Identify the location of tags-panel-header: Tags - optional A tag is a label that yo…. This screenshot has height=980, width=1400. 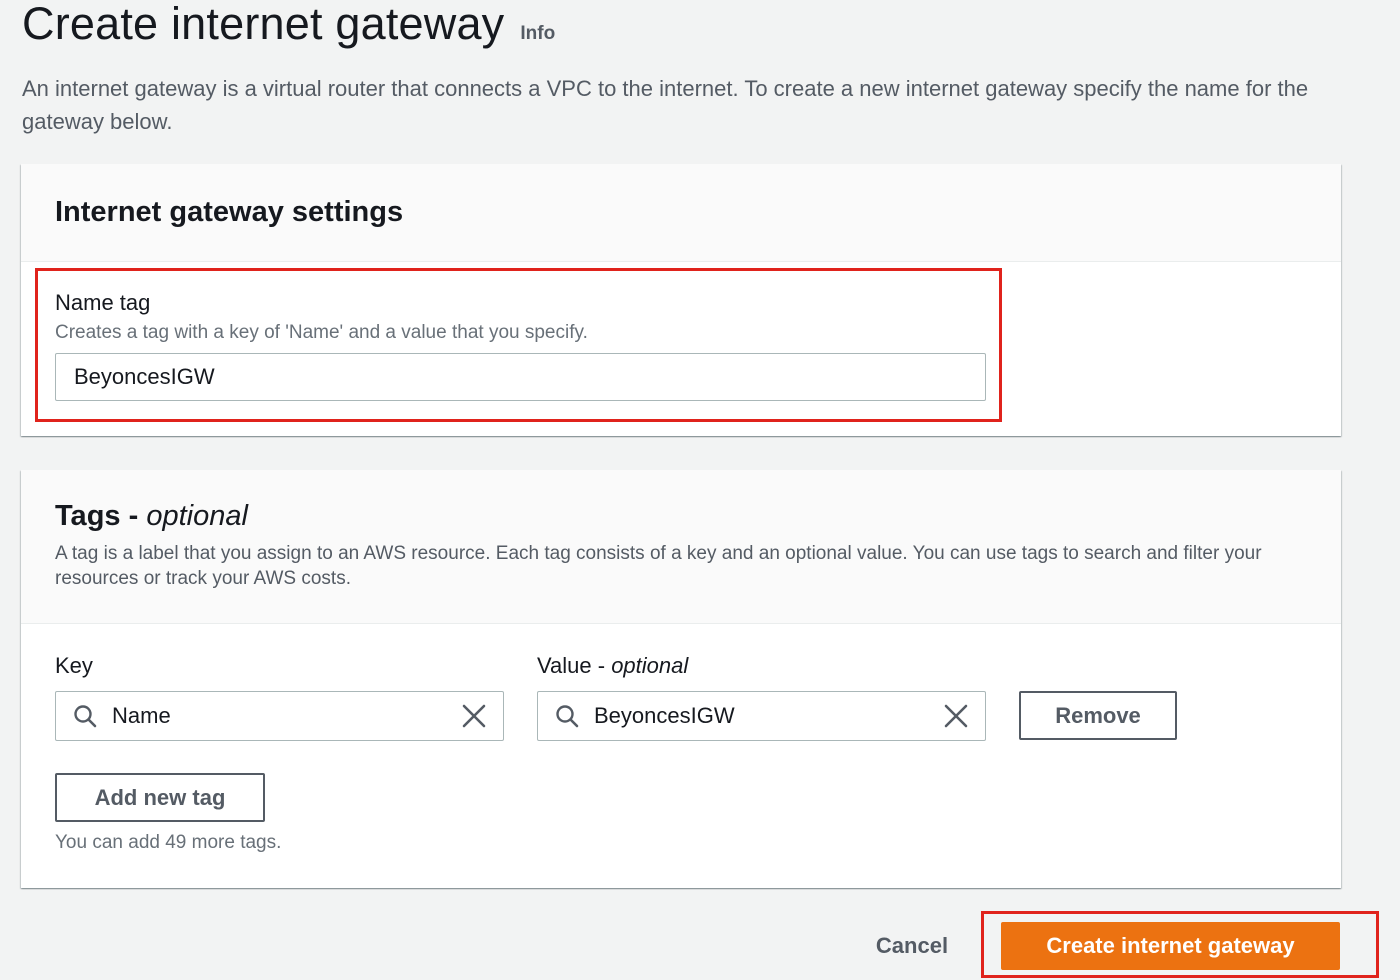
(681, 547).